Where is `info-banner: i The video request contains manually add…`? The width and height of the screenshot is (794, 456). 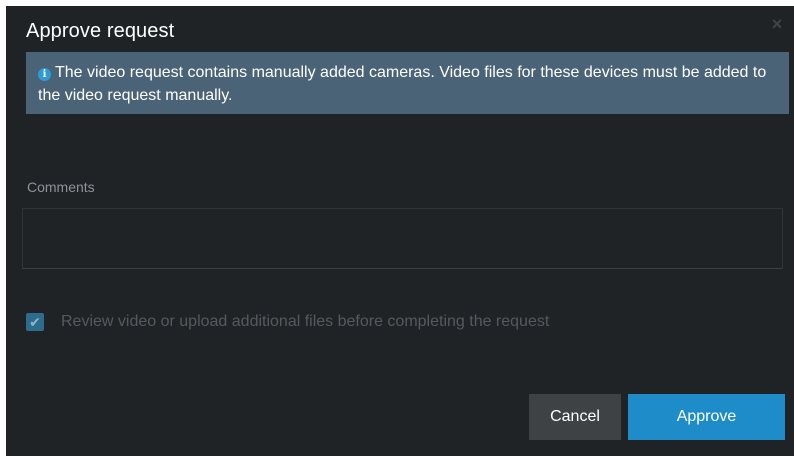
info-banner: i The video request contains manually add… is located at coordinates (407, 83).